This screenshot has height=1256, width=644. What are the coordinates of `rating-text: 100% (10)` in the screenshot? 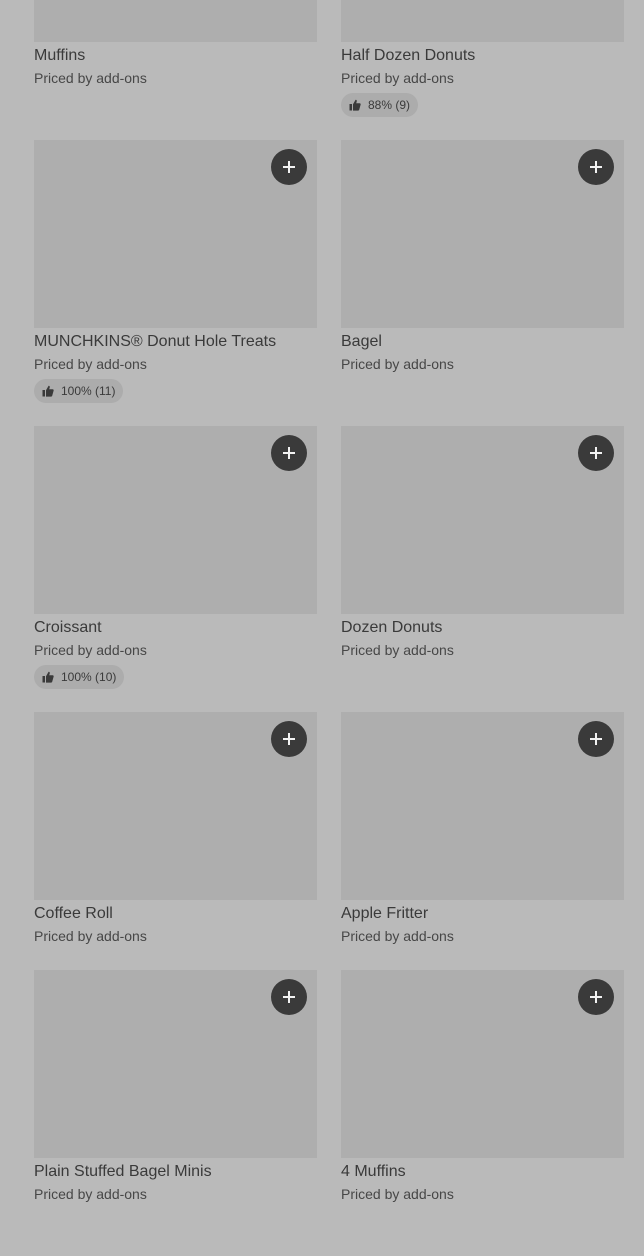 It's located at (89, 677).